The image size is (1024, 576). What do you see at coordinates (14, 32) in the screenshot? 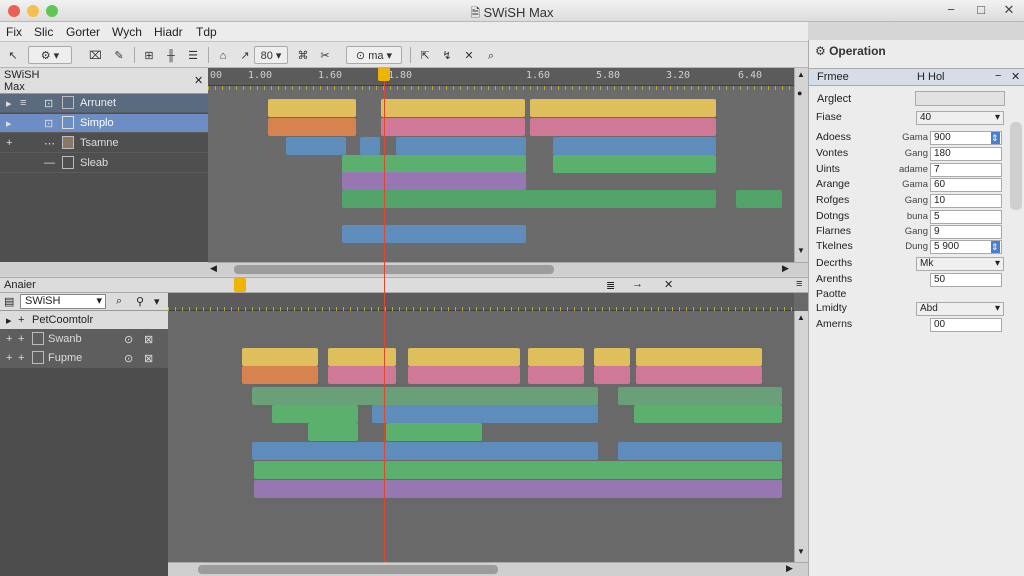
I see `menu-file: Fix` at bounding box center [14, 32].